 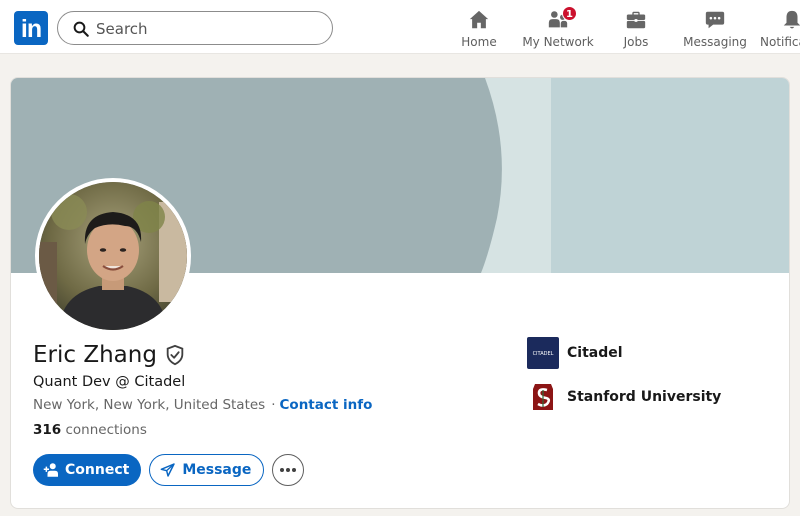 I want to click on connect-label: Connect, so click(x=97, y=470).